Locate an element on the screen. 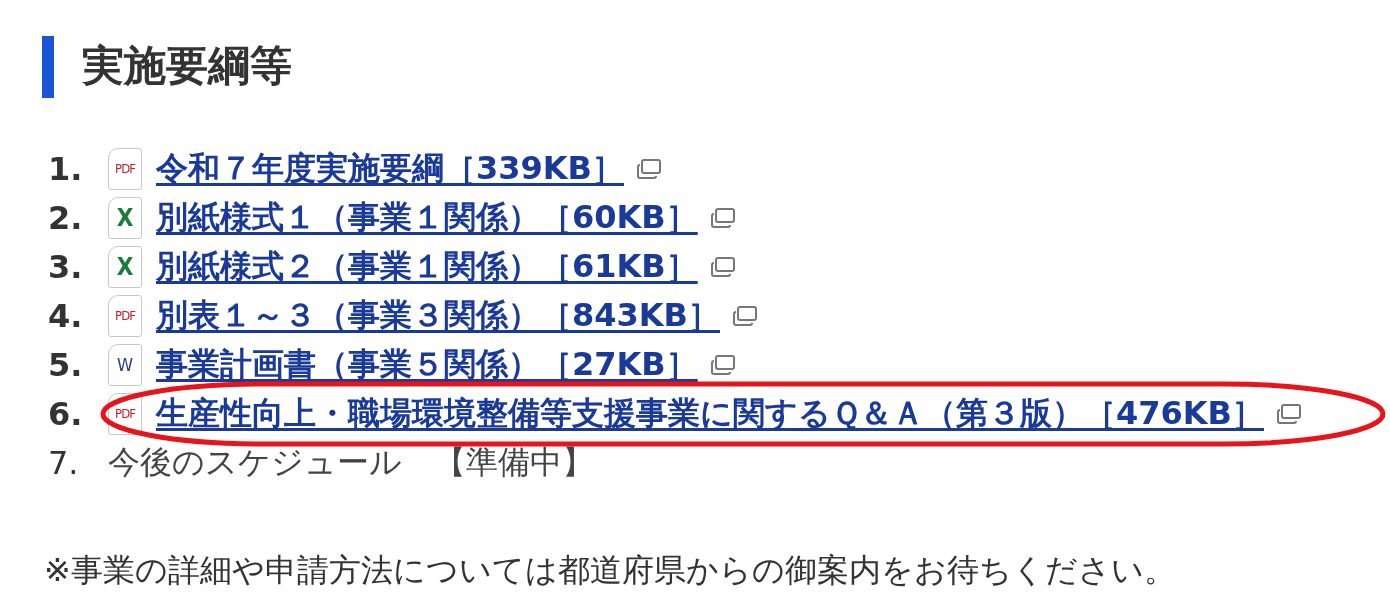 The height and width of the screenshot is (609, 1390). document-link: 別紙様式１（事業１関係）［60KB］ is located at coordinates (433, 217).